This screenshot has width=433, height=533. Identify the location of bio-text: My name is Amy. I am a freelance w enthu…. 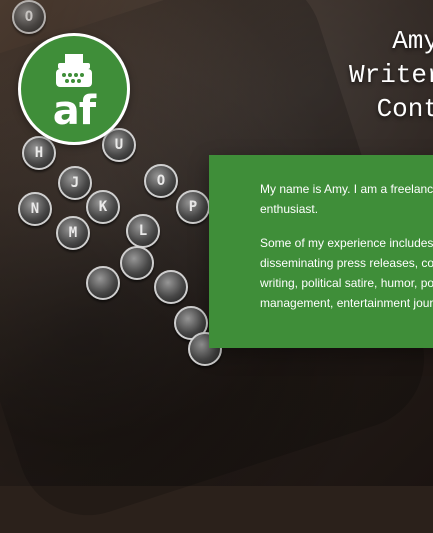
(346, 253).